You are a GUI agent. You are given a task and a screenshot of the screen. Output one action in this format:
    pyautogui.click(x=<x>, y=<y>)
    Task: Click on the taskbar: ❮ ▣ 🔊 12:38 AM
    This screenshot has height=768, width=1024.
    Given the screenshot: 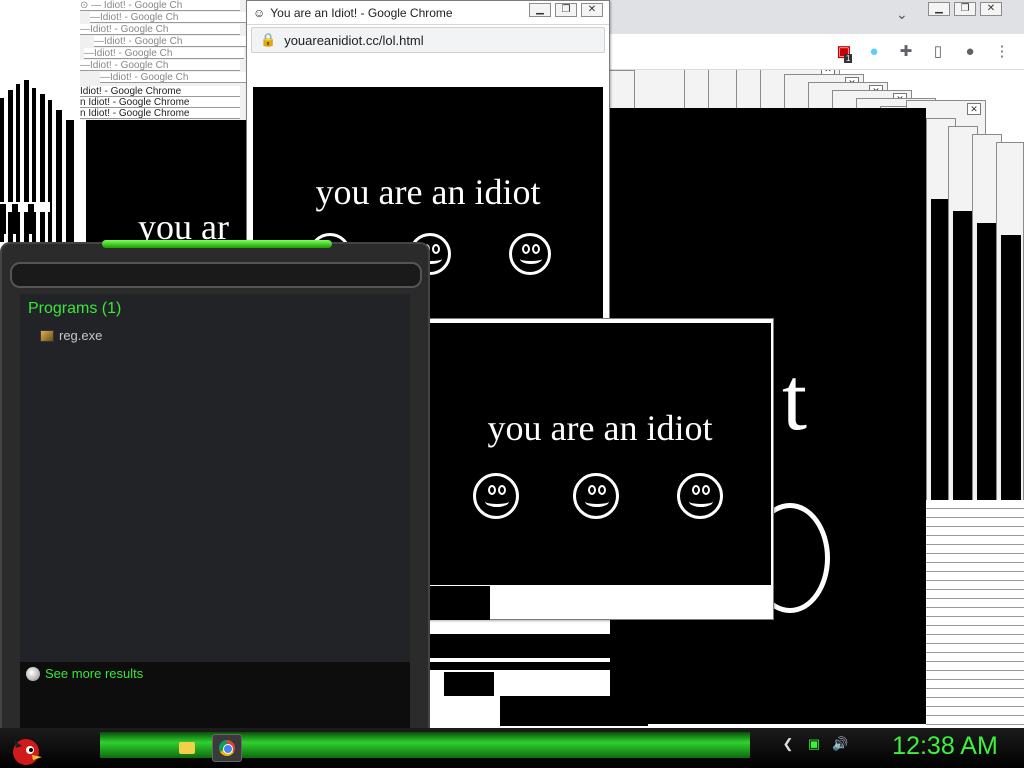 What is the action you would take?
    pyautogui.click(x=512, y=748)
    